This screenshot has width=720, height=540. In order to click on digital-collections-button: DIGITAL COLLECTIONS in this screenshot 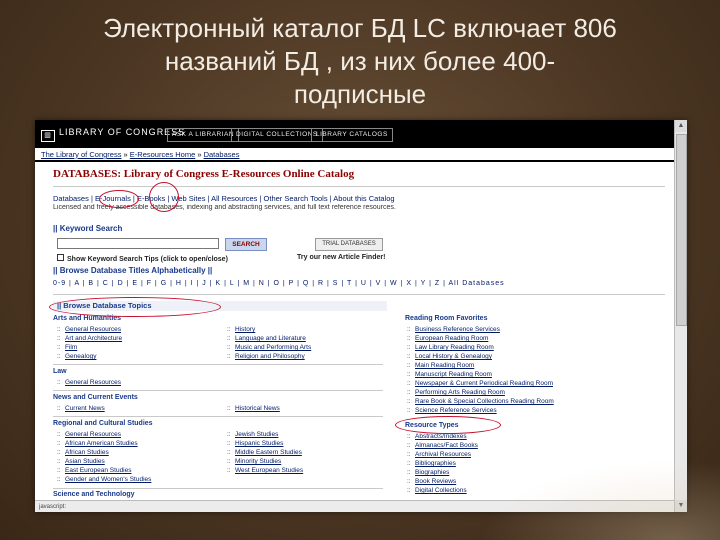, I will do `click(277, 135)`.